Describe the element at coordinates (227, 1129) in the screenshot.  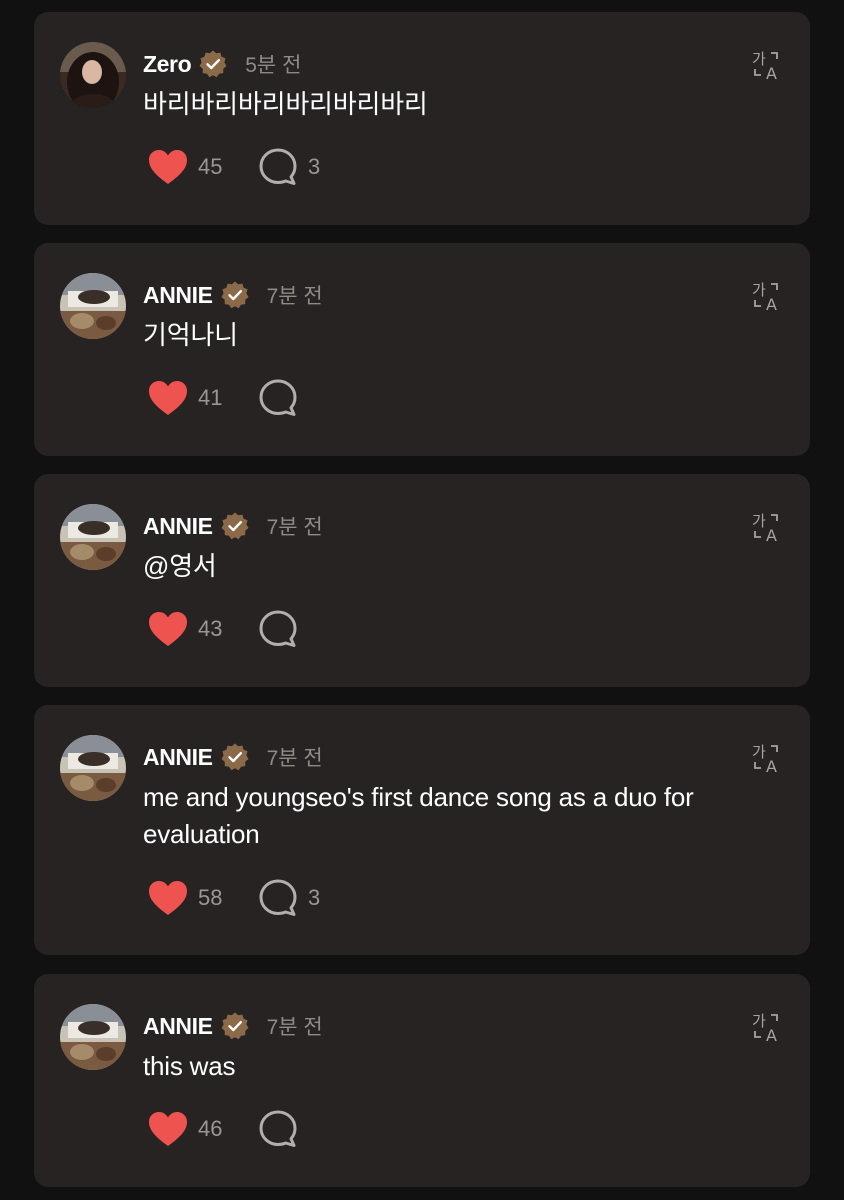
I see `comment-actions: 46` at that location.